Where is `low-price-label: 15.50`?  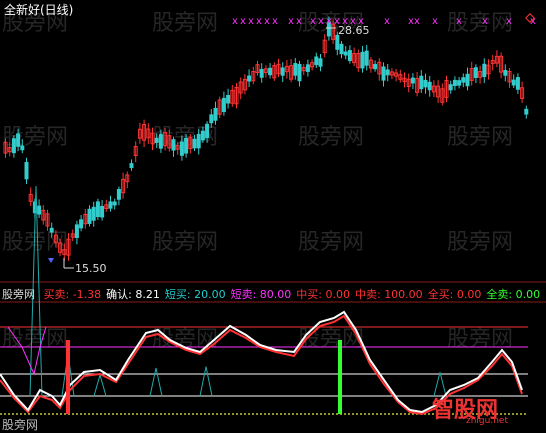
low-price-label: 15.50 is located at coordinates (91, 268).